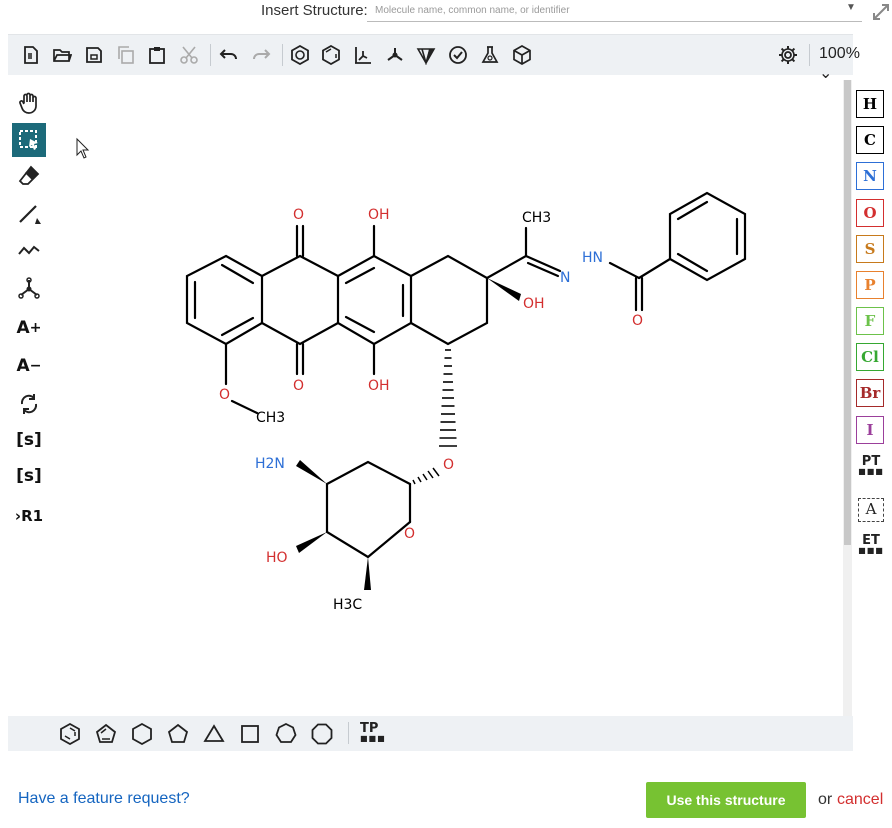  I want to click on atom-symbol: Br, so click(870, 393).